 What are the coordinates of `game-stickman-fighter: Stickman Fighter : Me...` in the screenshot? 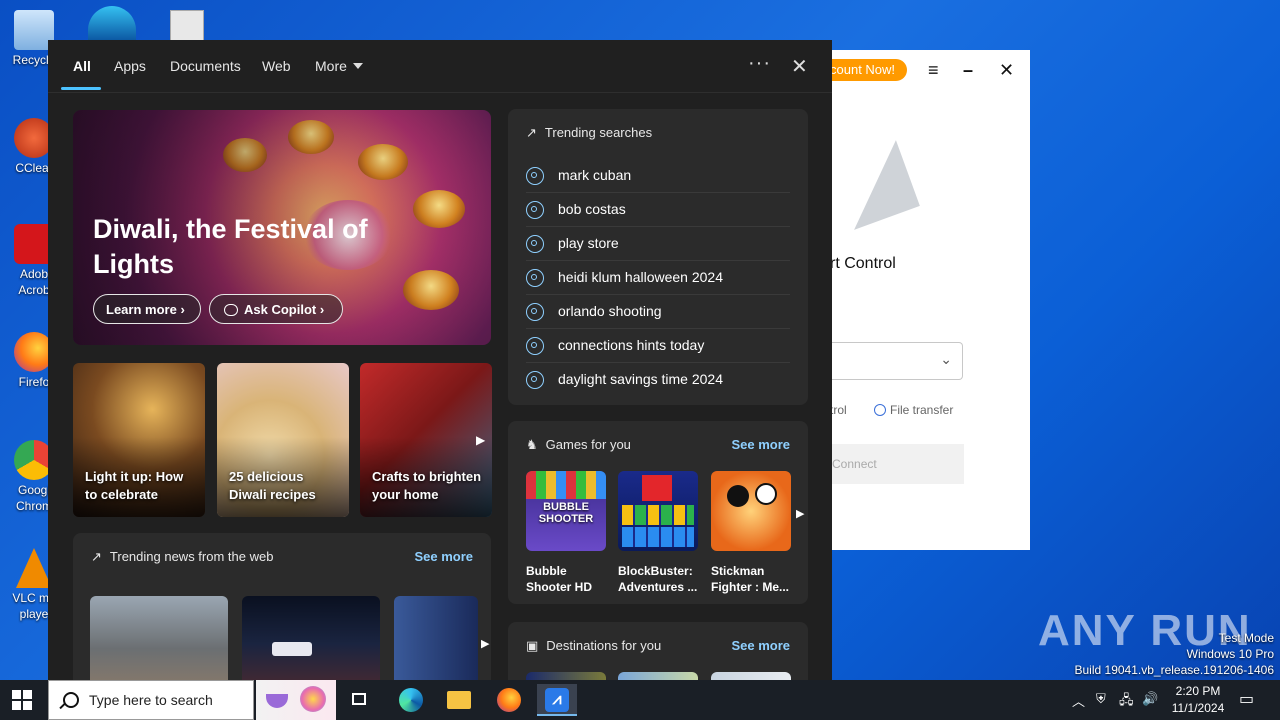 It's located at (751, 533).